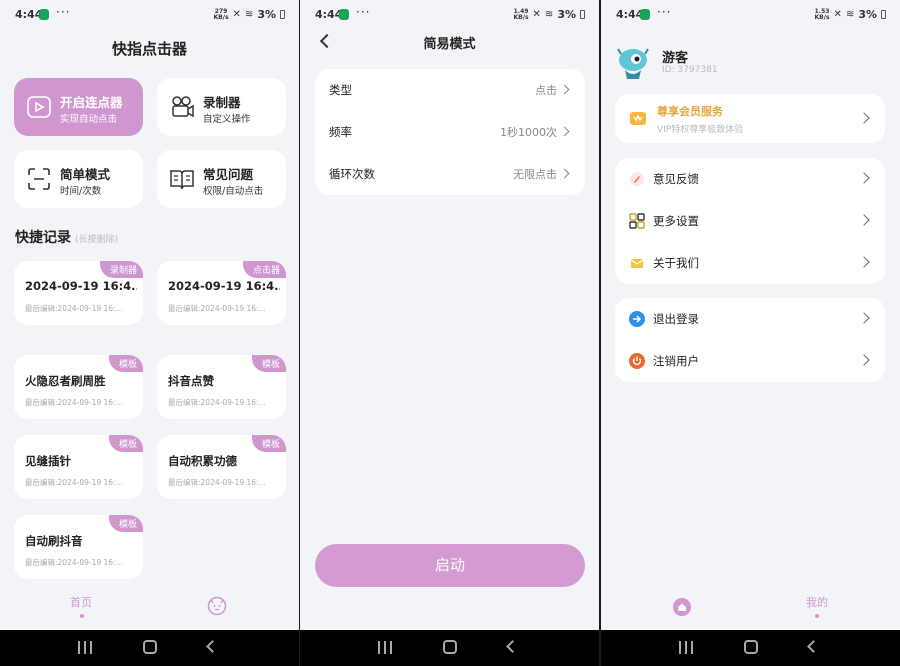 The width and height of the screenshot is (900, 666). I want to click on status-right: 279 KB/s ✕ ≋ 3%, so click(249, 14).